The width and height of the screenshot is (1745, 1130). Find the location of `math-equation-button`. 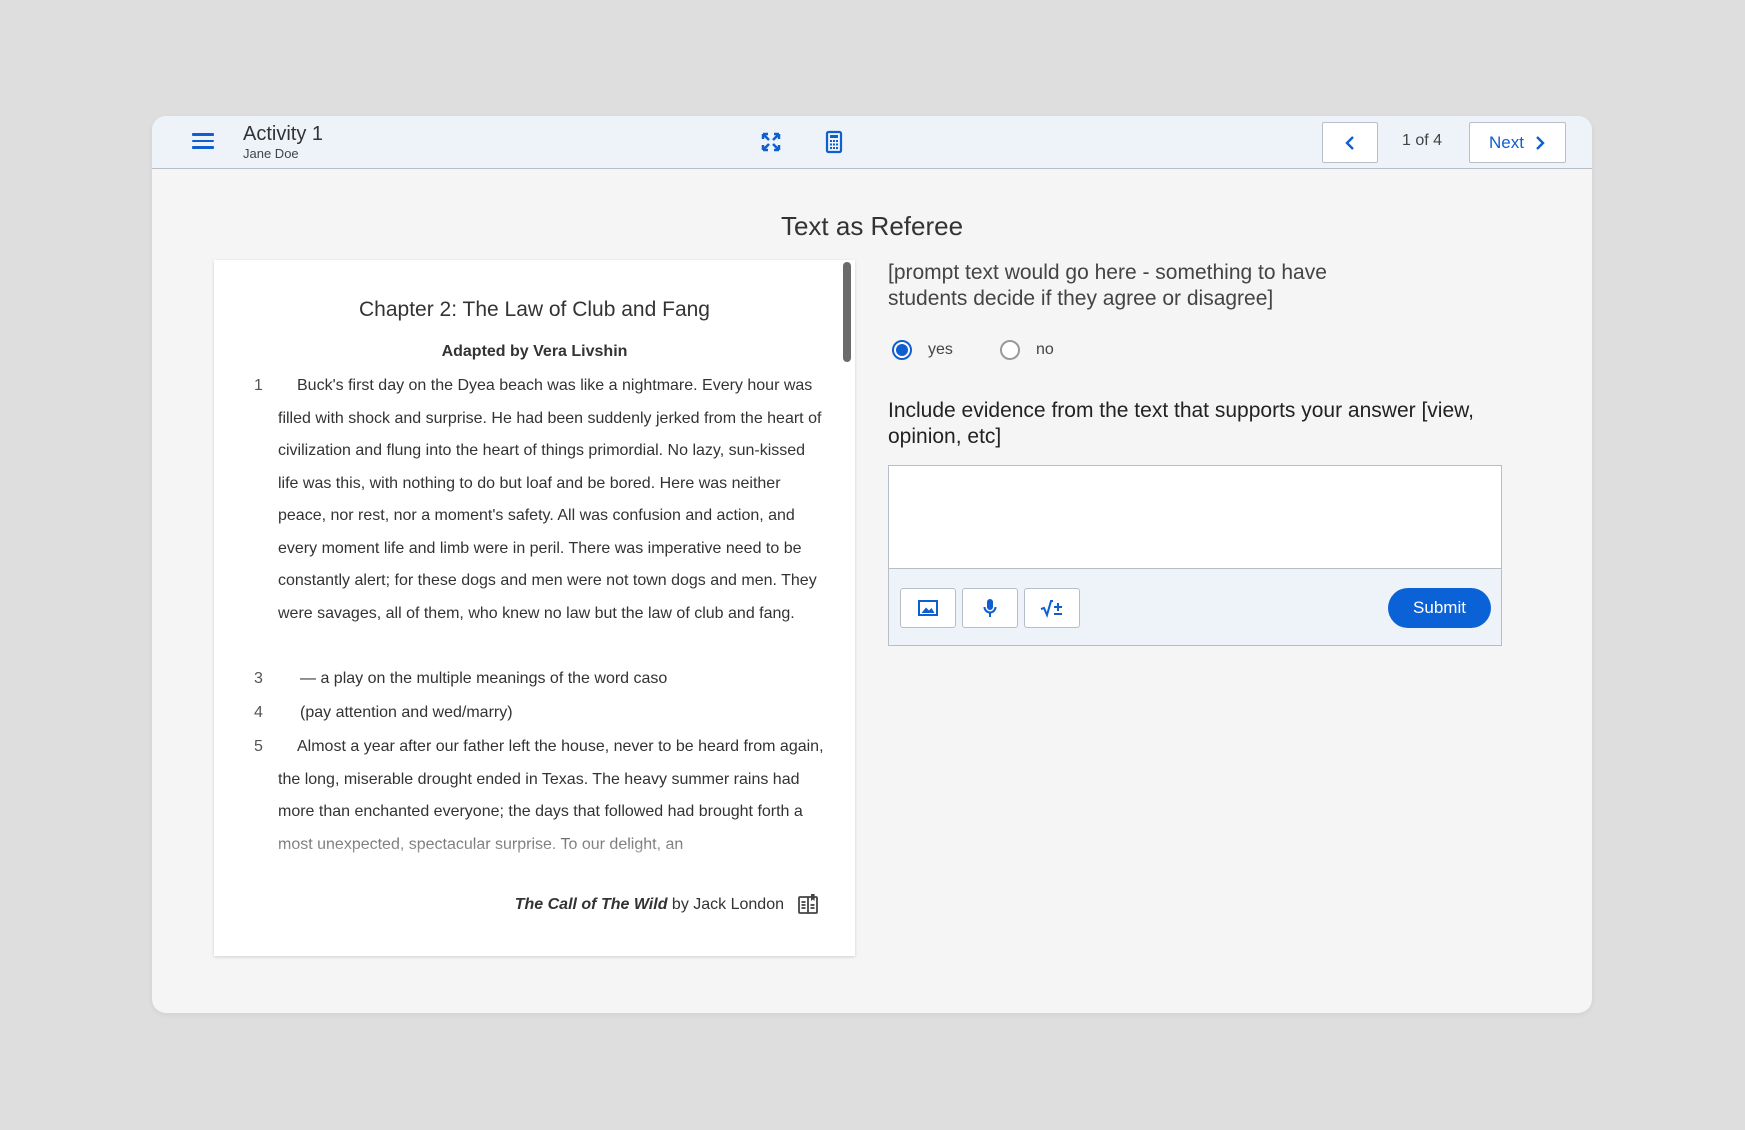

math-equation-button is located at coordinates (1052, 608).